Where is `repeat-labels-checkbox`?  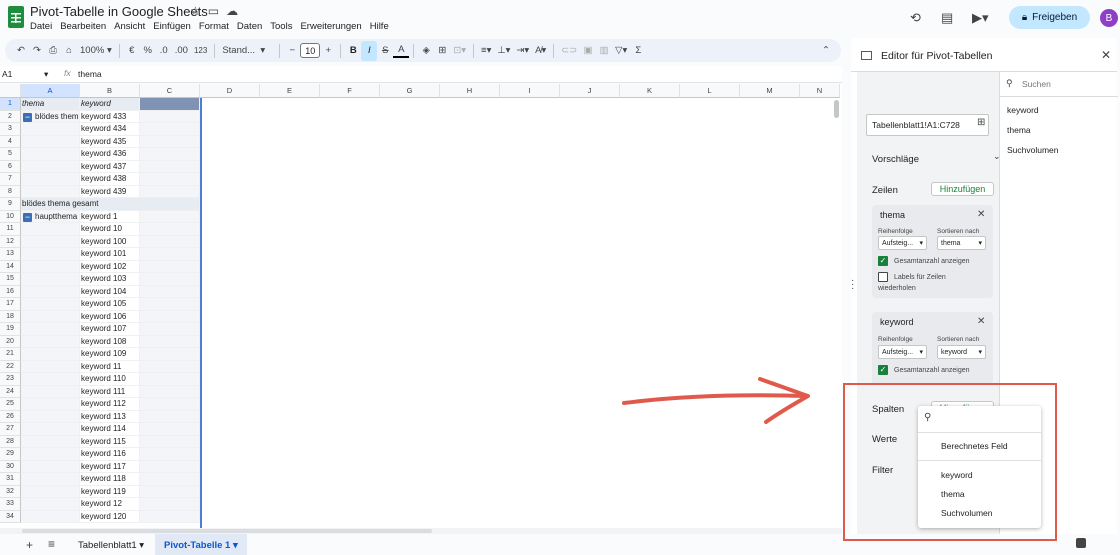
repeat-labels-checkbox is located at coordinates (883, 277).